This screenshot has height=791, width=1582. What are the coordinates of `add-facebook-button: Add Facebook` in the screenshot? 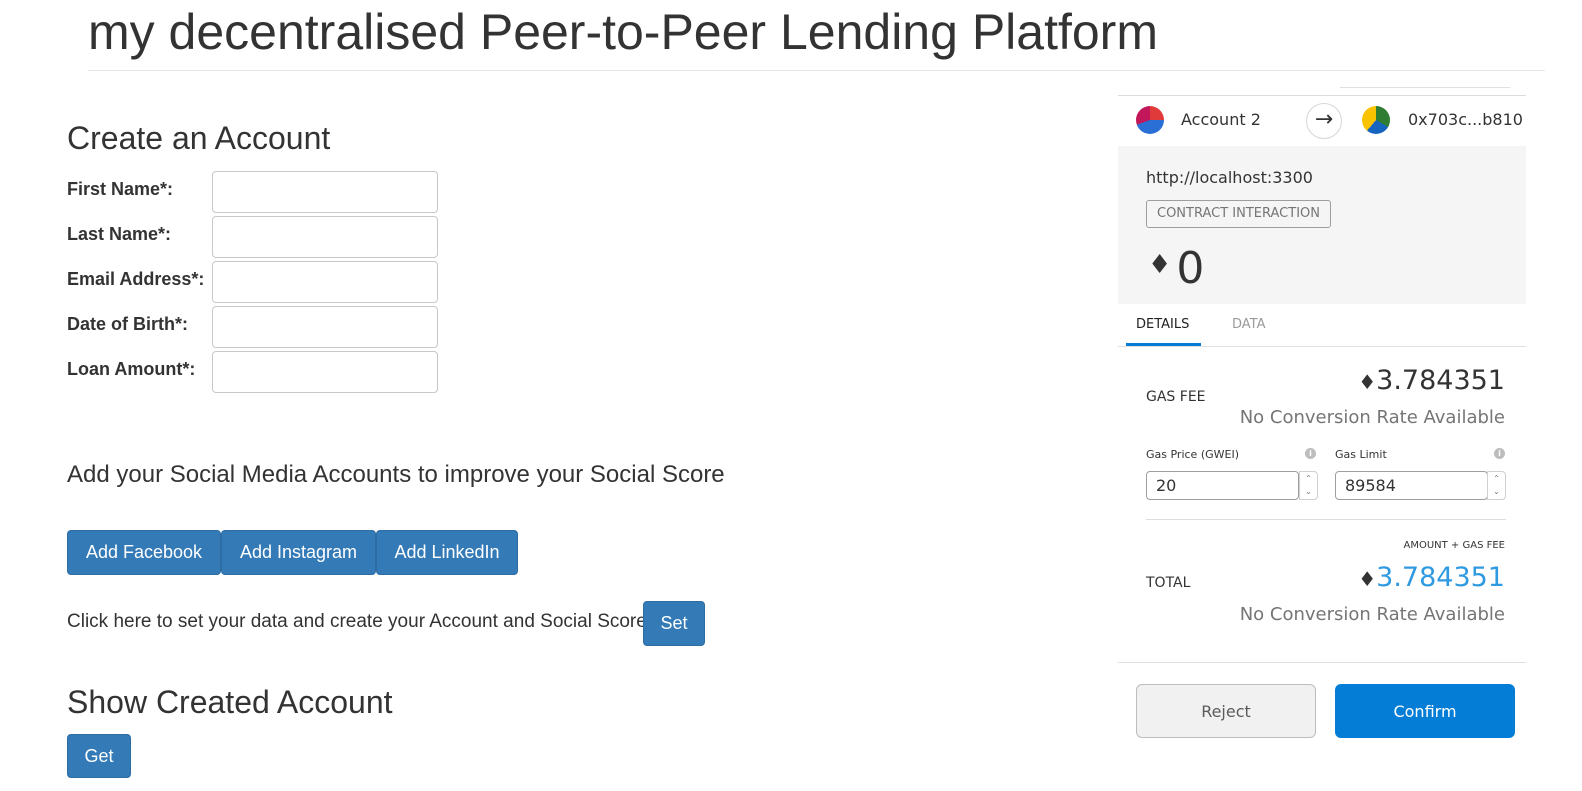 It's located at (144, 552).